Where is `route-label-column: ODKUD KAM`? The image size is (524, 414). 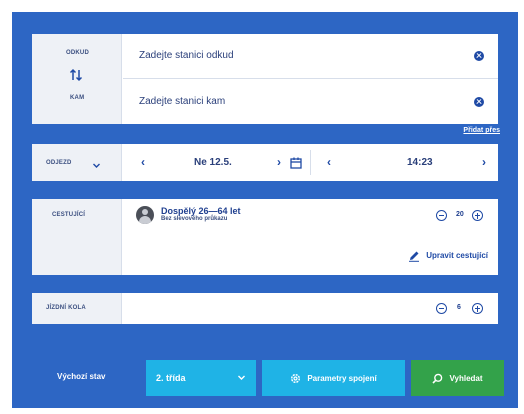
route-label-column: ODKUD KAM is located at coordinates (77, 79).